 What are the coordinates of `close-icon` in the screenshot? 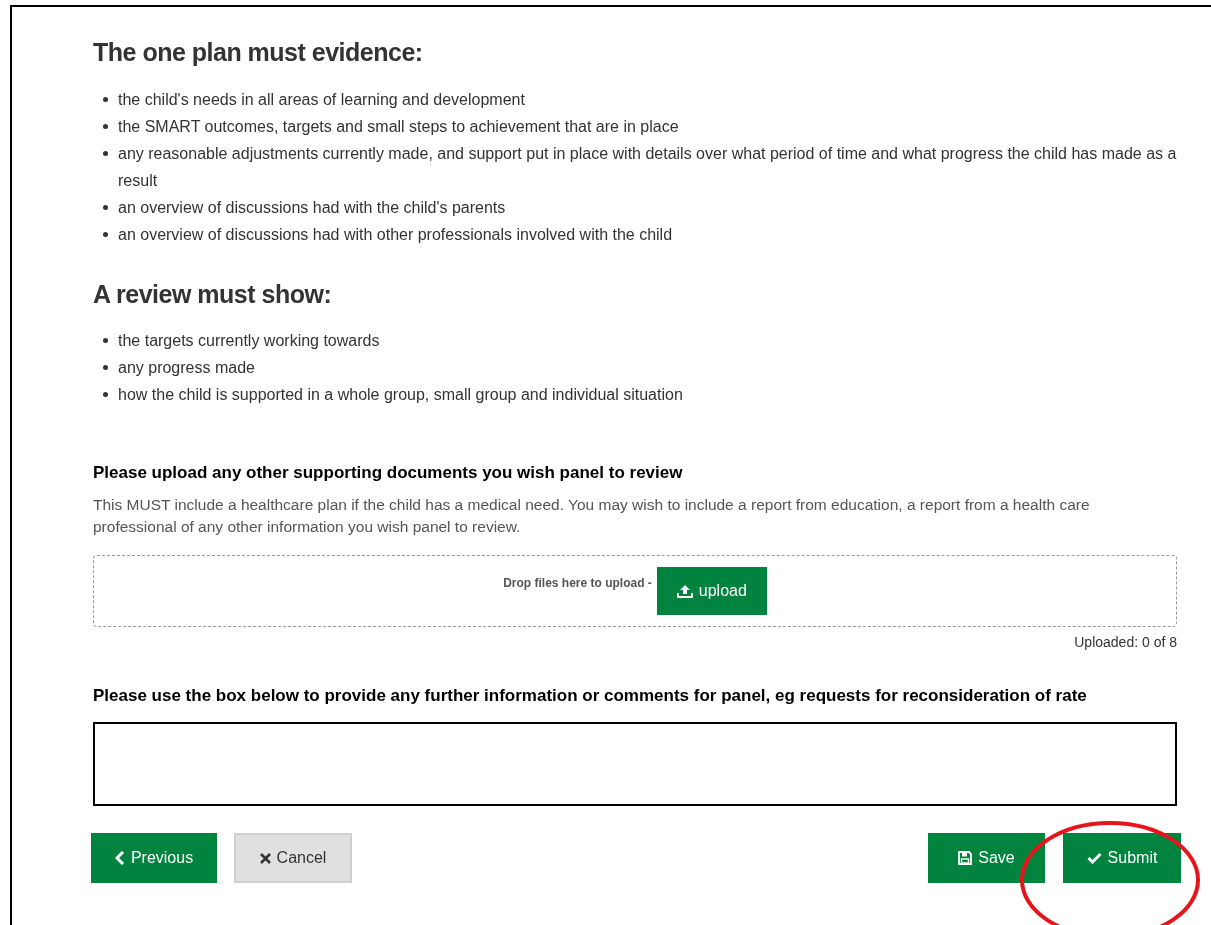 It's located at (265, 858).